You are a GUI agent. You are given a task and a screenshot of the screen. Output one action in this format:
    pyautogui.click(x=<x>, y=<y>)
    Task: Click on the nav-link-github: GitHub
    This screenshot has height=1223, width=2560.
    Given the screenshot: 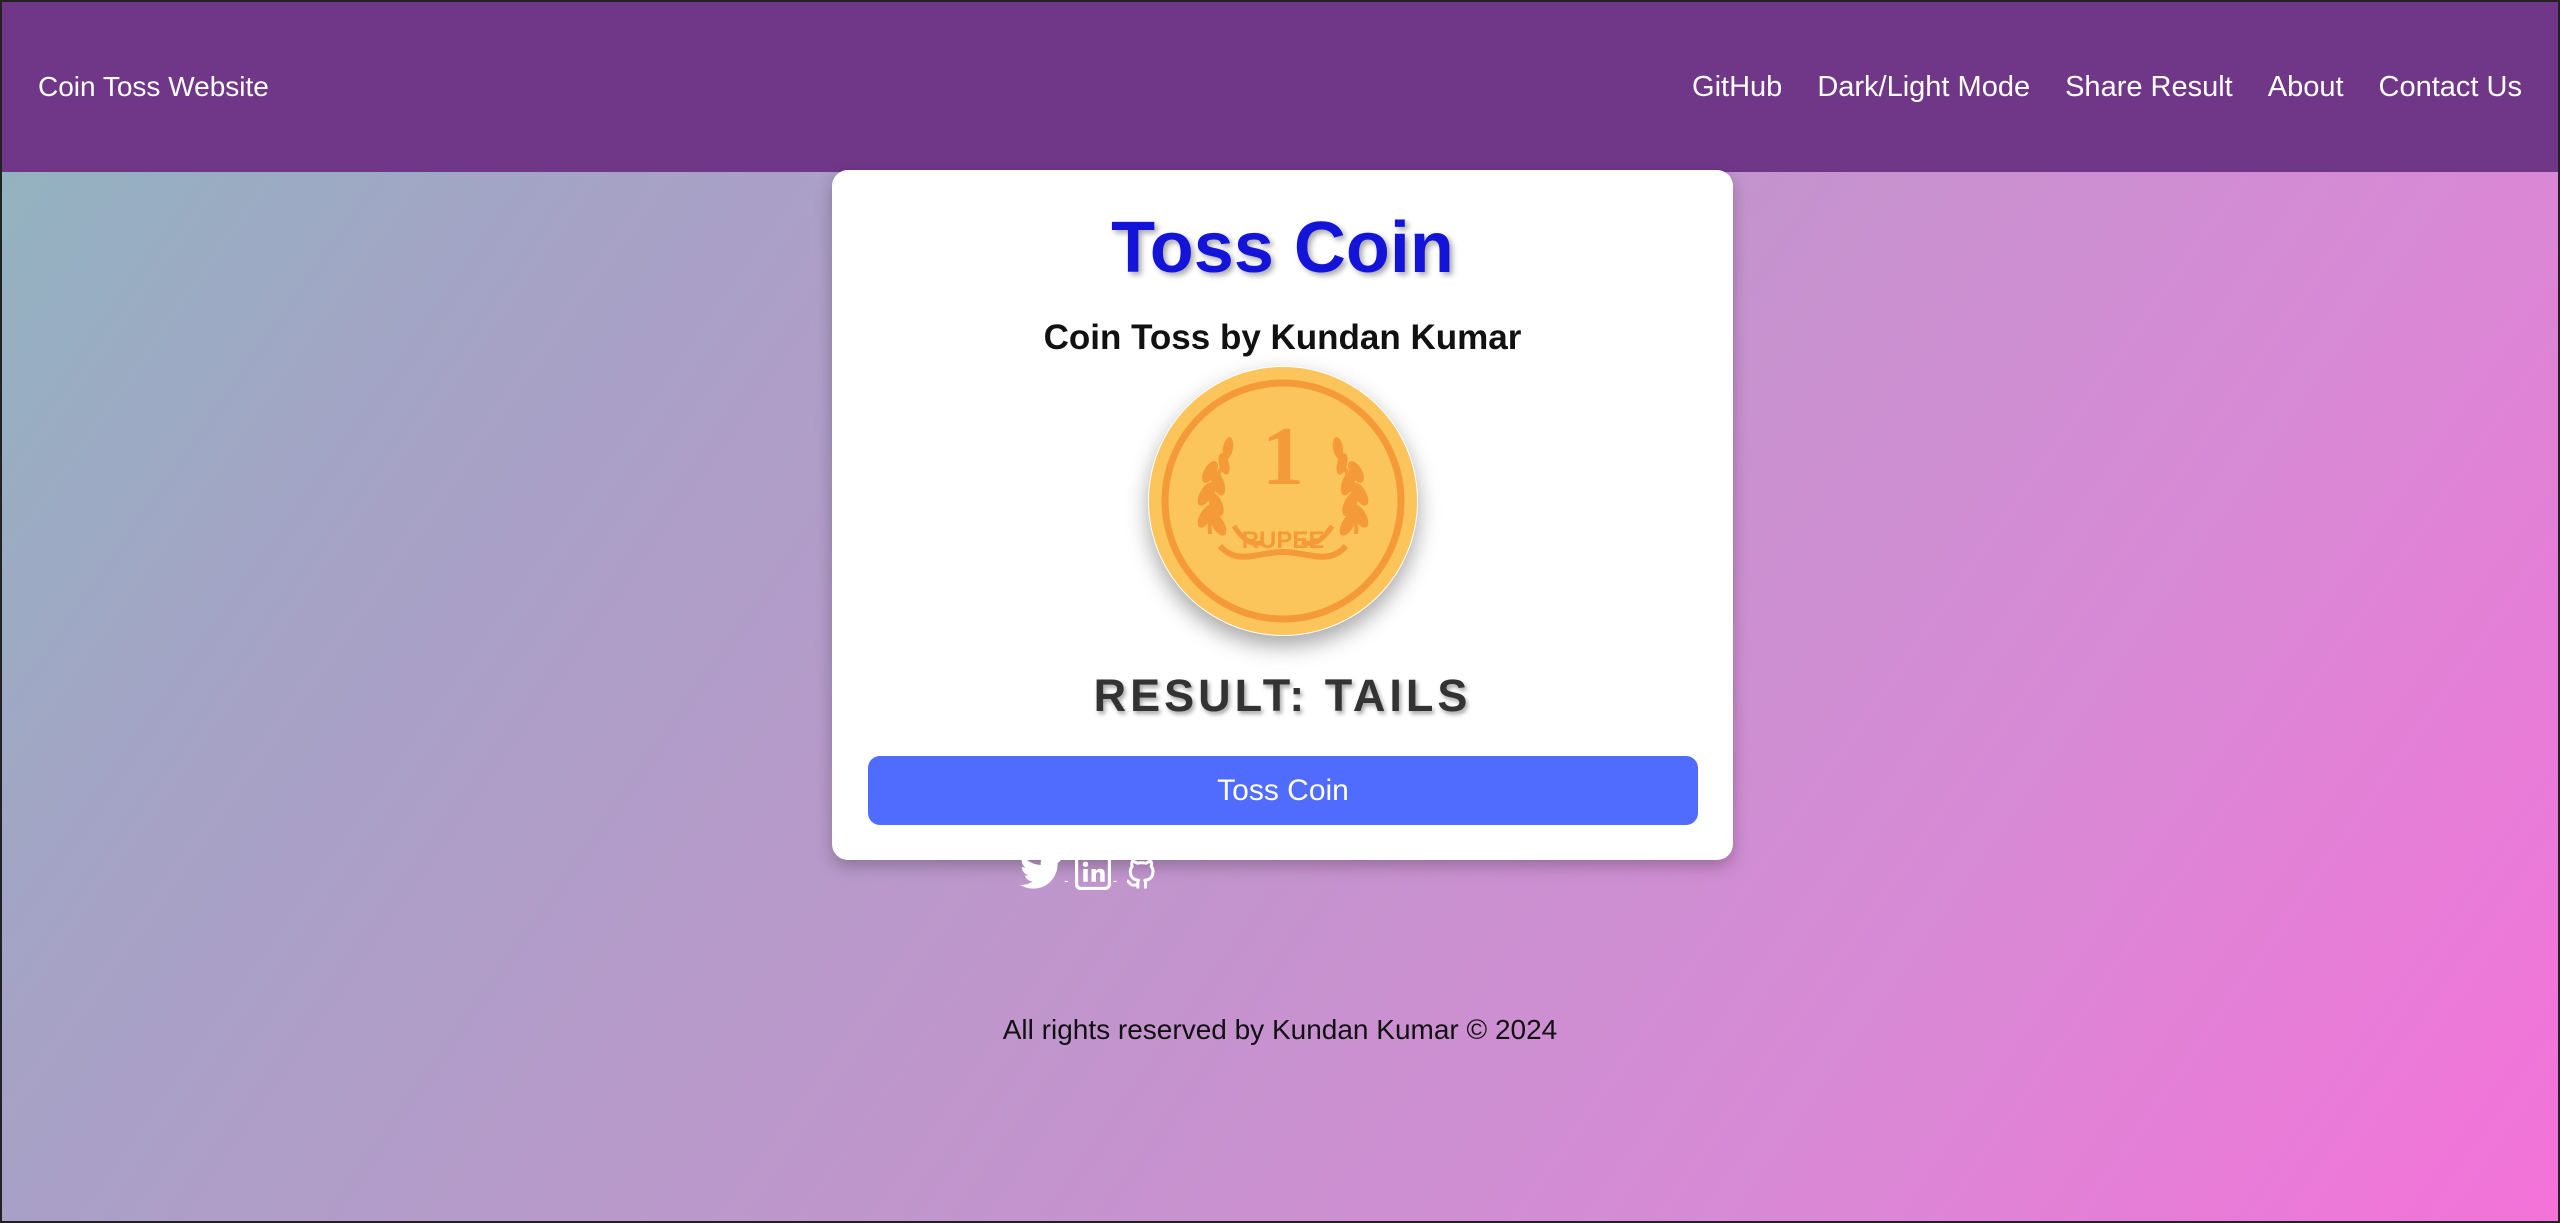 What is the action you would take?
    pyautogui.click(x=1737, y=87)
    